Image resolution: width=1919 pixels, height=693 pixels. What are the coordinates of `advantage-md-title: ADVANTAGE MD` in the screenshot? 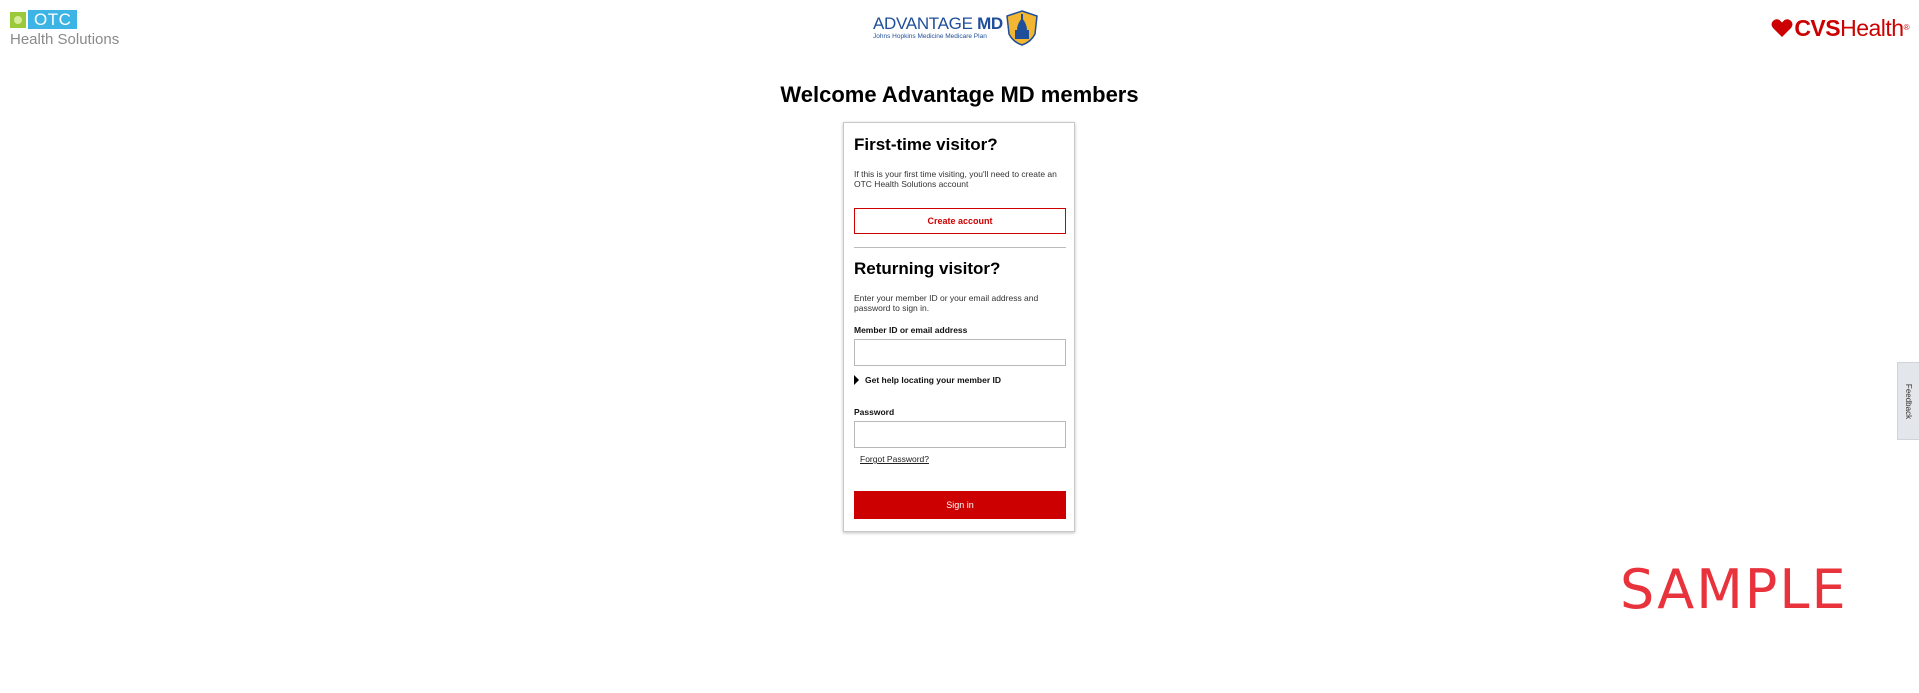 It's located at (938, 24).